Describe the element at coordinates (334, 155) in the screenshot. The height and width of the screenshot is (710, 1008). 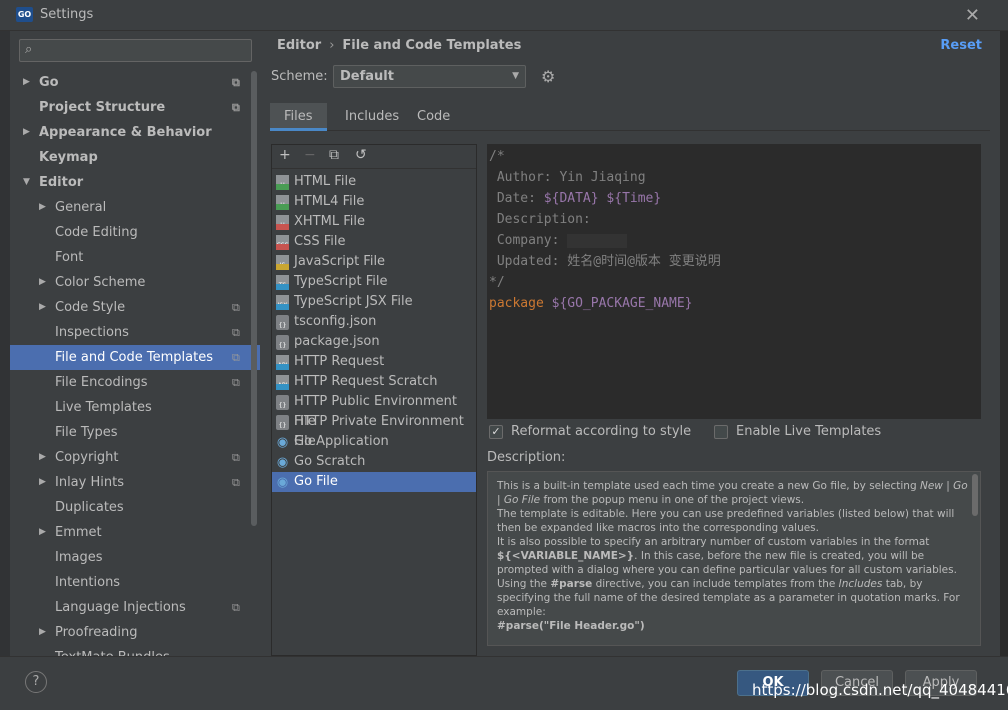
I see `copy-icon: ⧉` at that location.